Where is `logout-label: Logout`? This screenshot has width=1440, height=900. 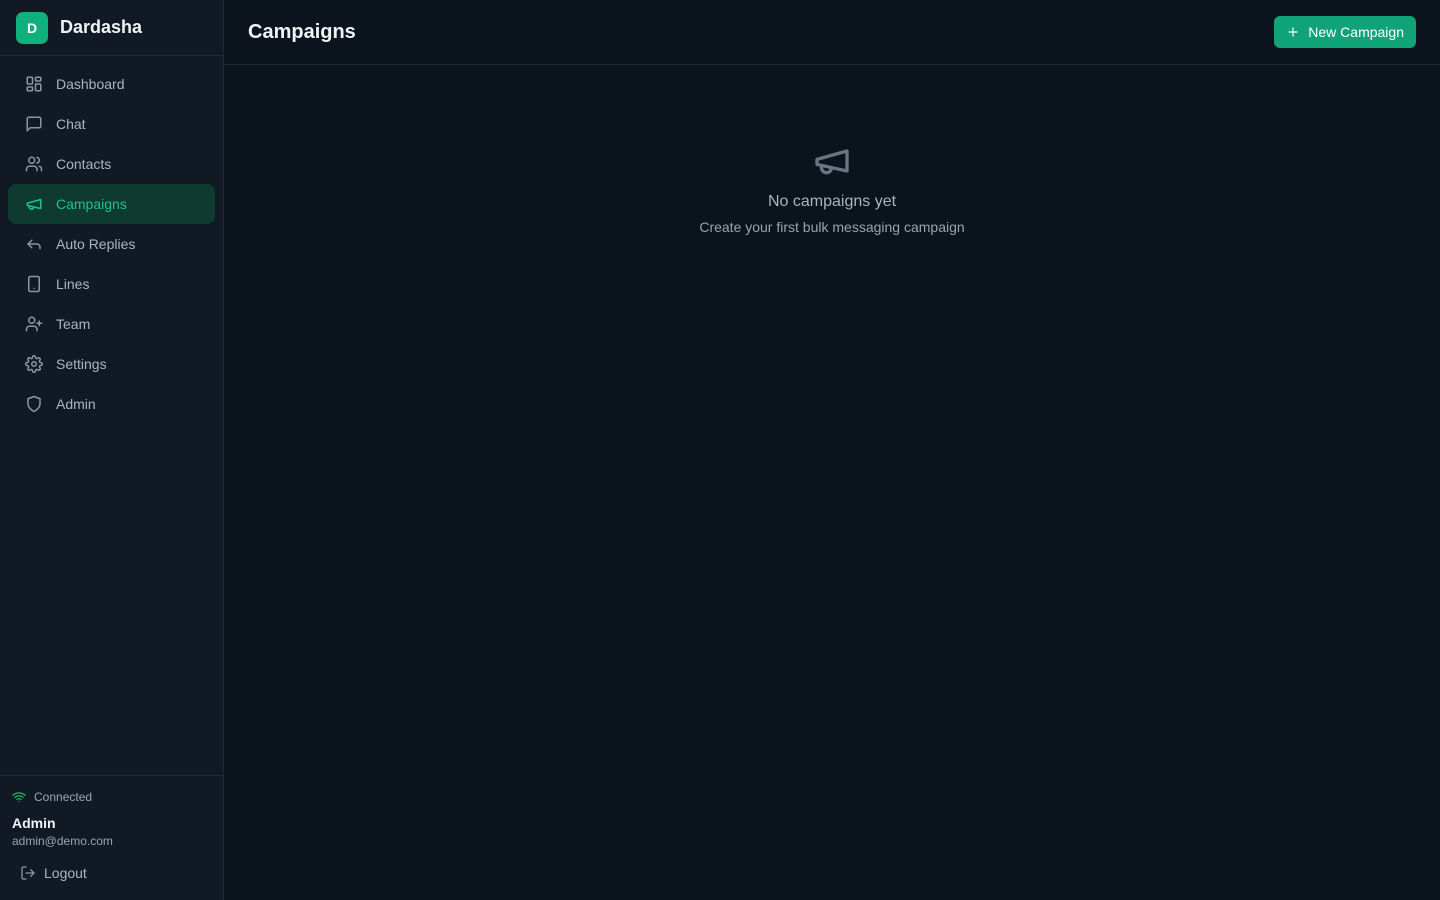 logout-label: Logout is located at coordinates (65, 873).